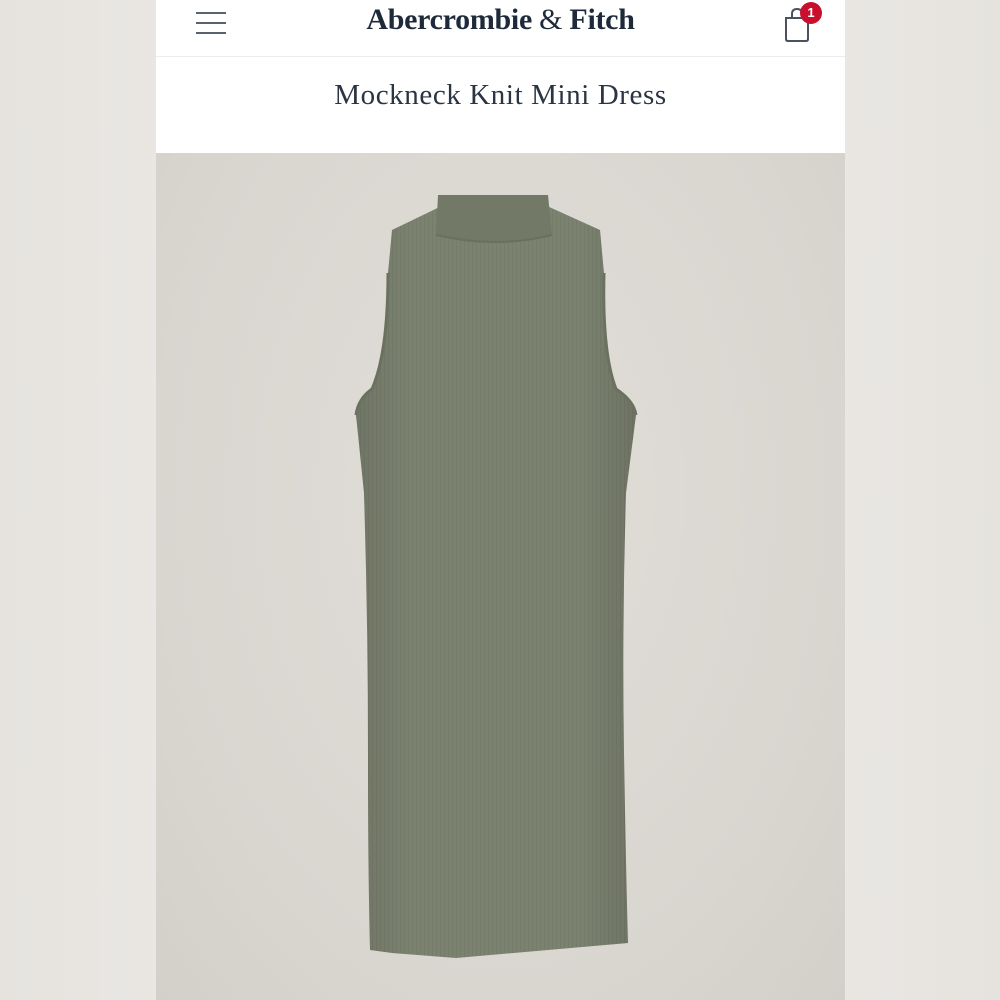 This screenshot has width=1000, height=1000. I want to click on brand-logo: Abercrombie & Fitch, so click(500, 20).